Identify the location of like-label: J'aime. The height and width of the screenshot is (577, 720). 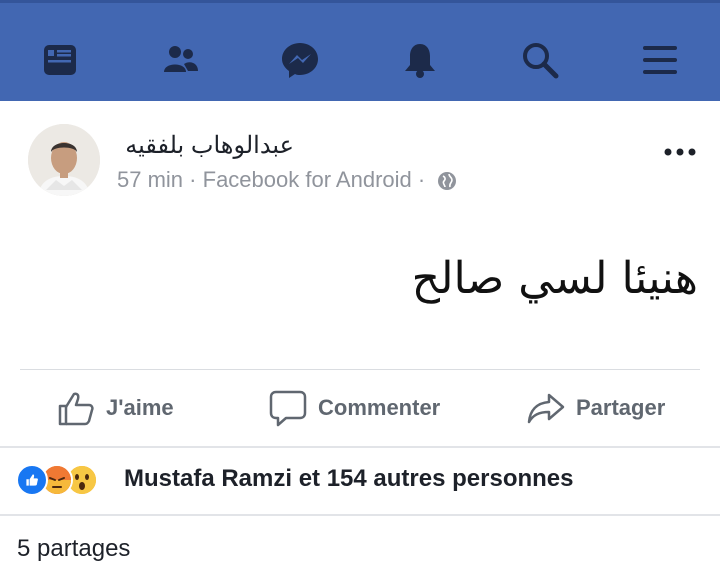
(140, 407).